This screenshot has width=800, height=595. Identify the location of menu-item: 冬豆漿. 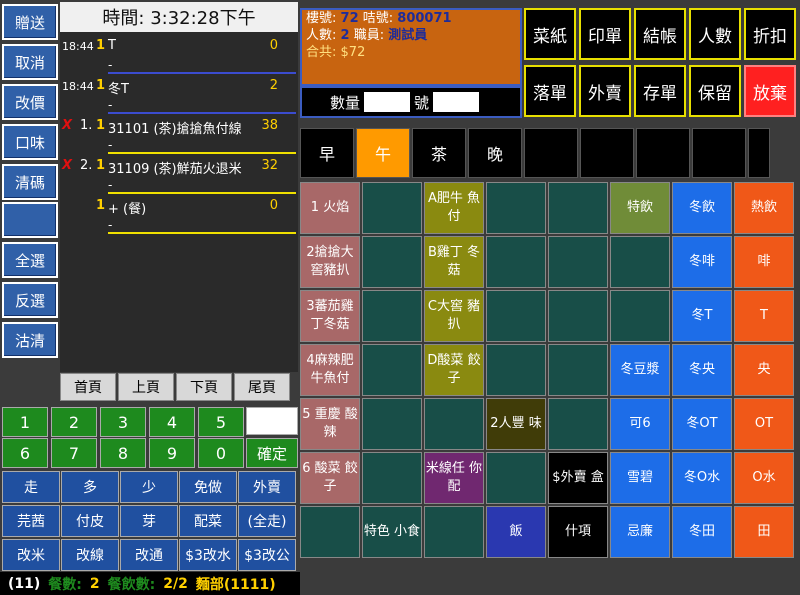
(640, 370).